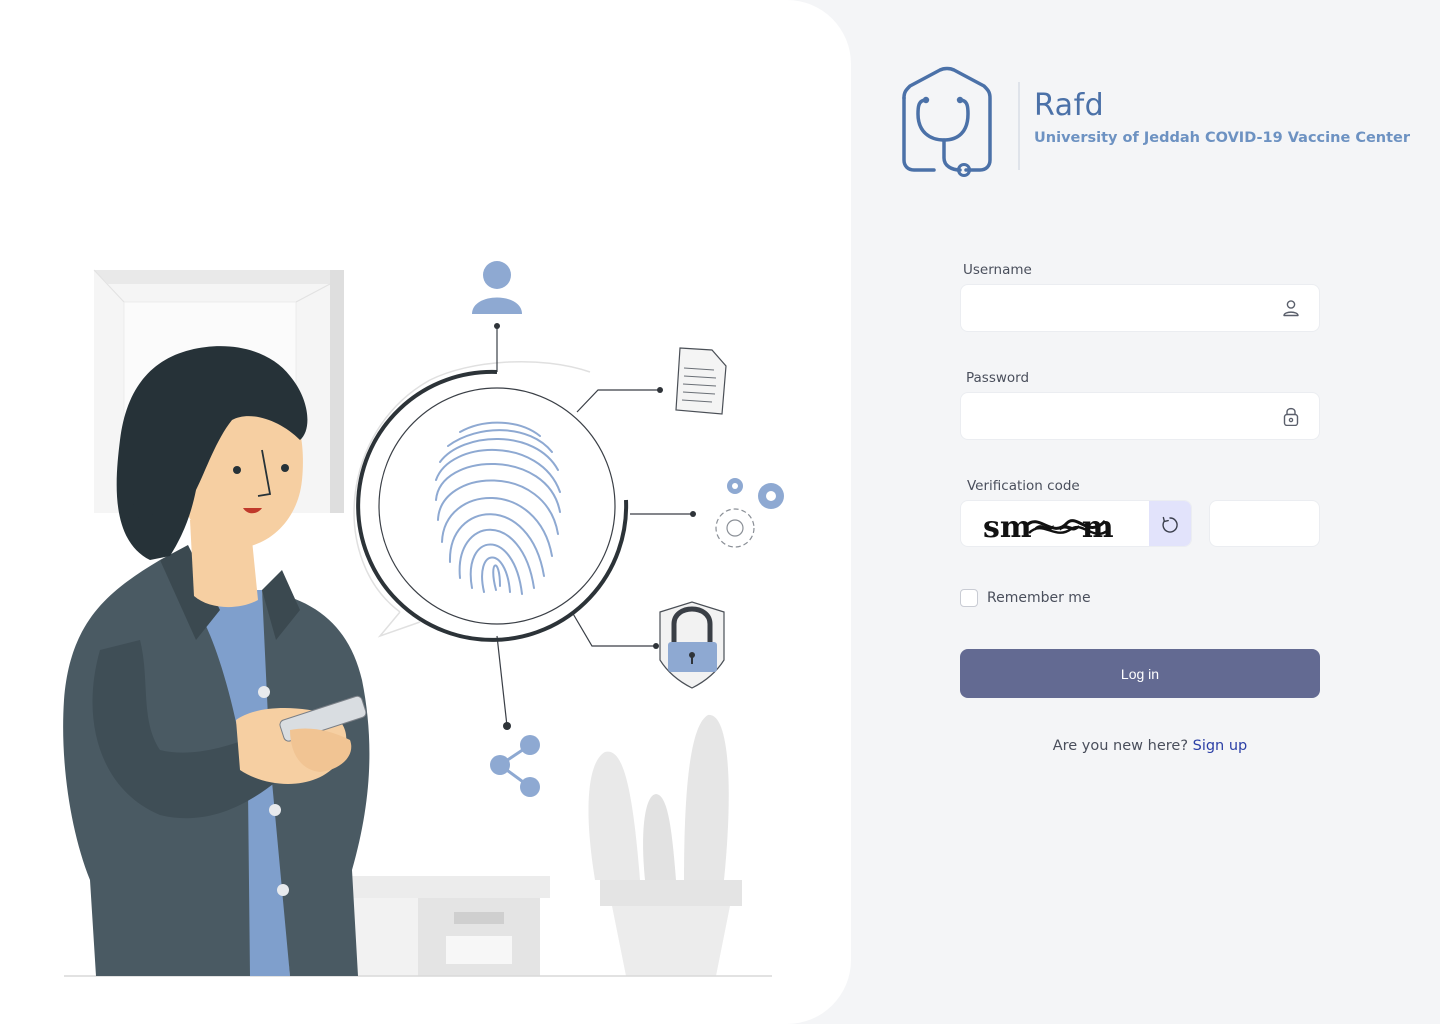 The image size is (1440, 1024). I want to click on captcha-refresh-button, so click(1170, 523).